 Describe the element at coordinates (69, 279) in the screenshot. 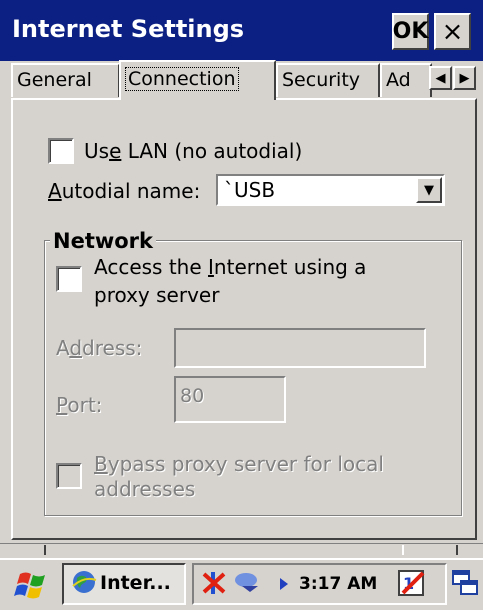

I see `proxy-checkbox` at that location.